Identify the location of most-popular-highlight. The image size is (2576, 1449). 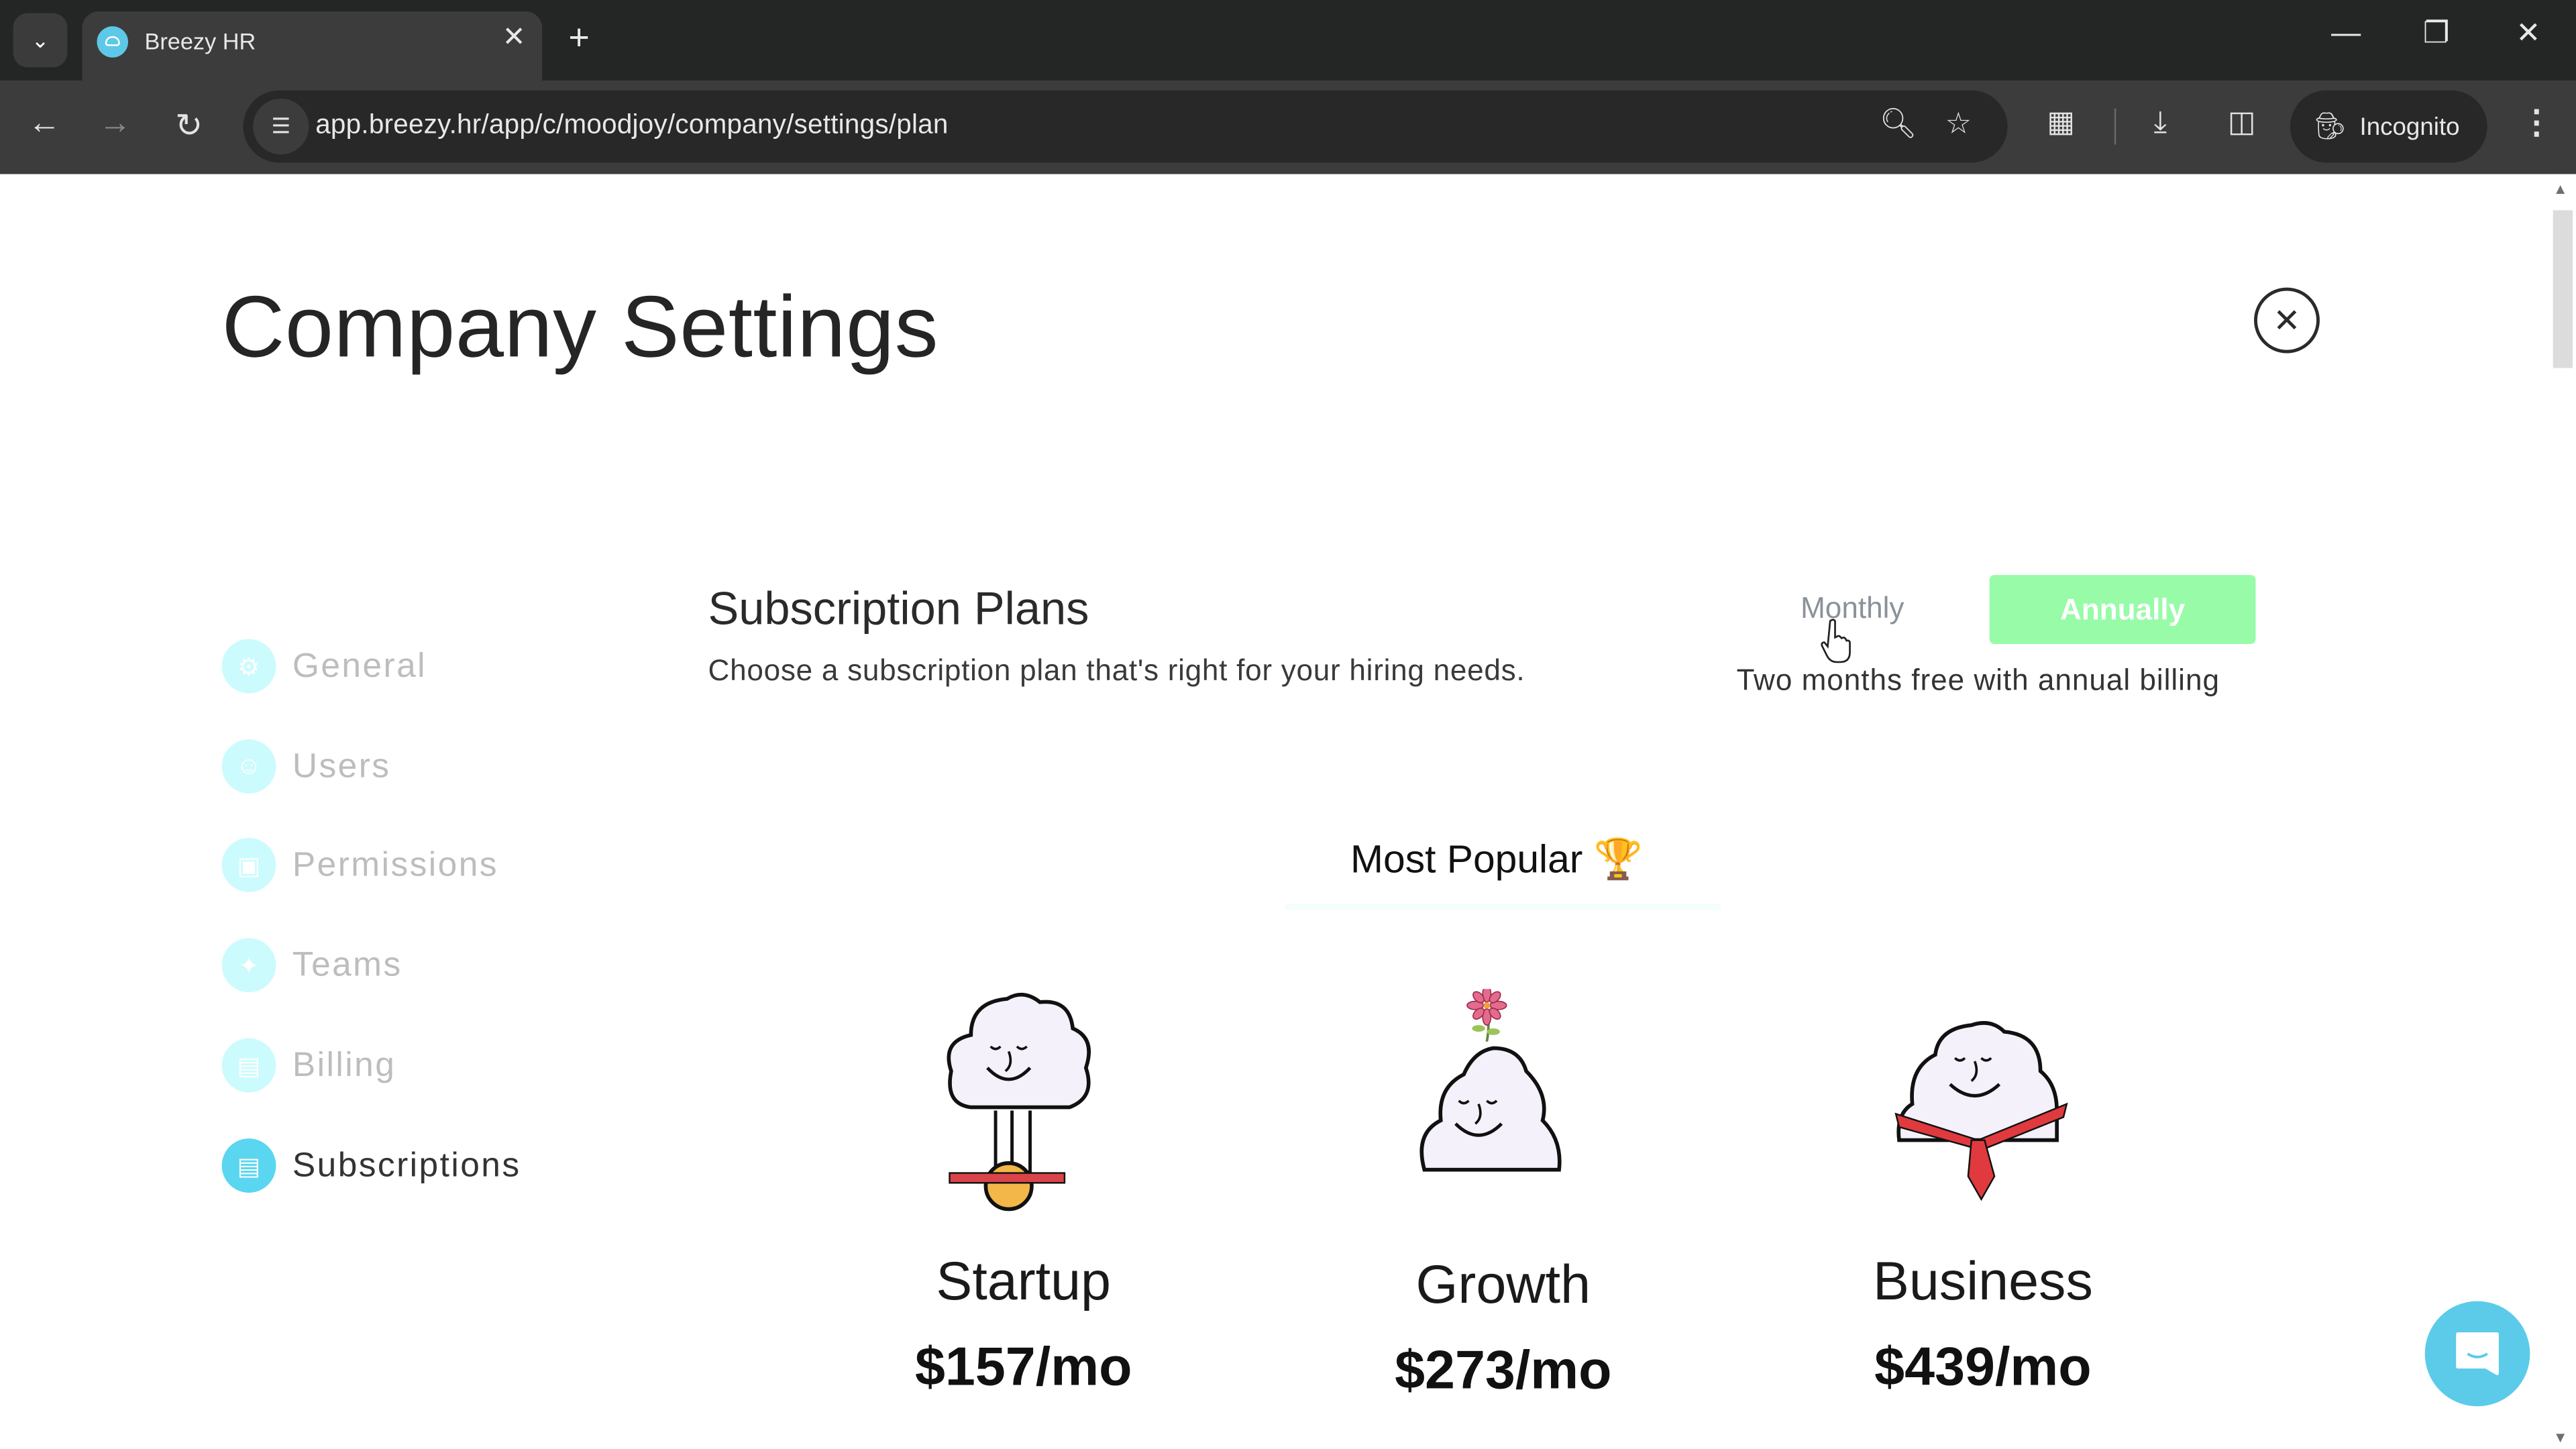
(1503, 906).